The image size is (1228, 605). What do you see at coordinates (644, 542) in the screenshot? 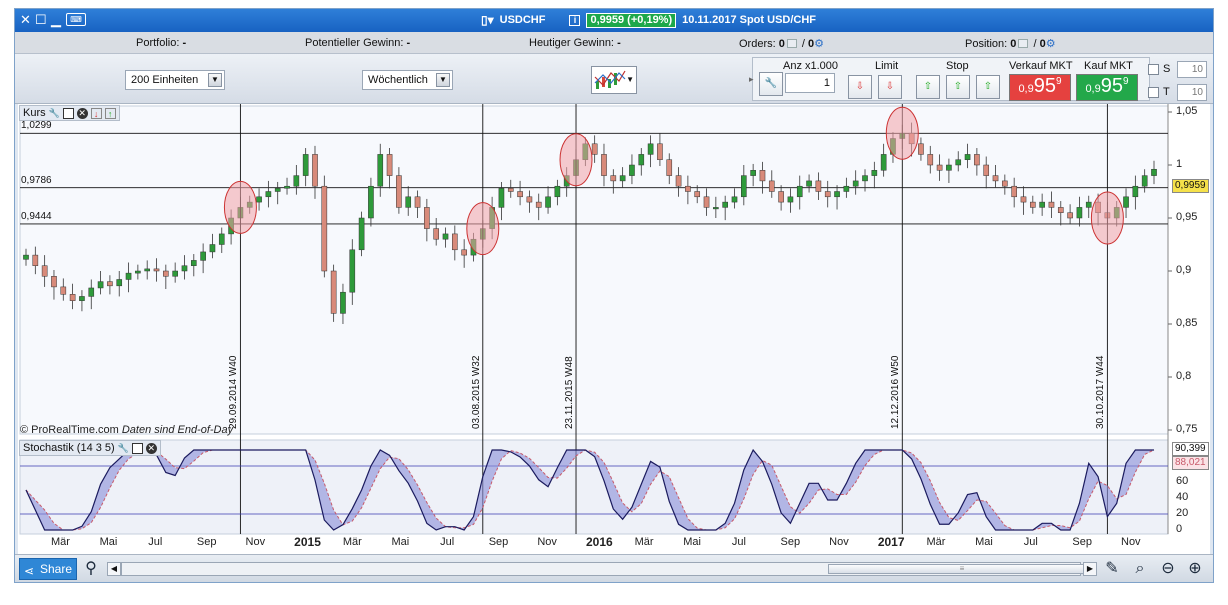
I see `time-axis-label: Mär` at bounding box center [644, 542].